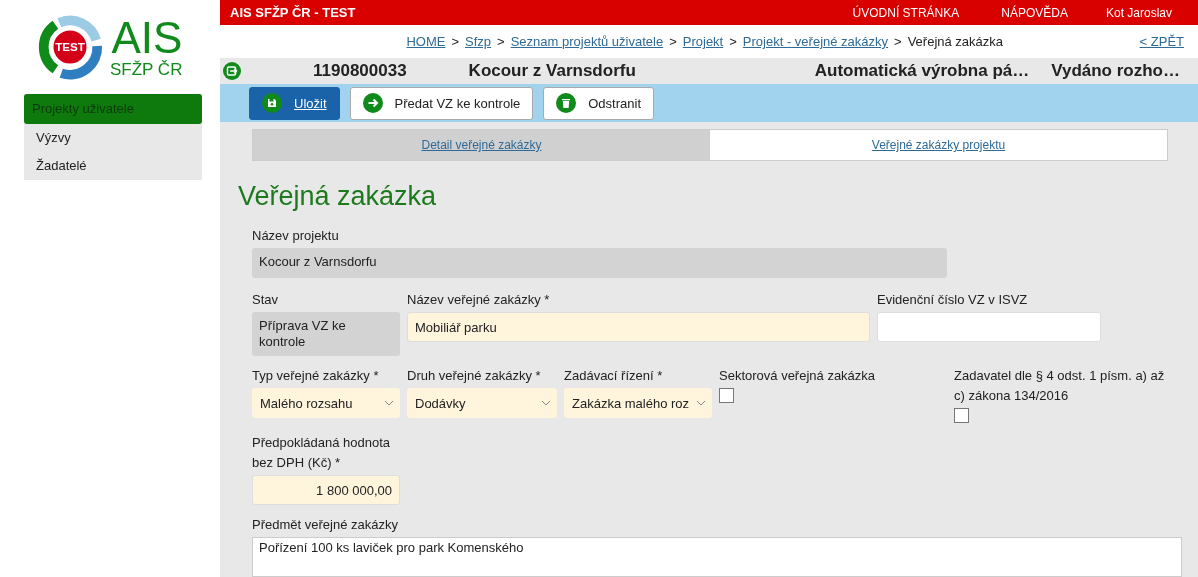 This screenshot has width=1198, height=577. What do you see at coordinates (1161, 42) in the screenshot?
I see `back-link: < ZPĚT` at bounding box center [1161, 42].